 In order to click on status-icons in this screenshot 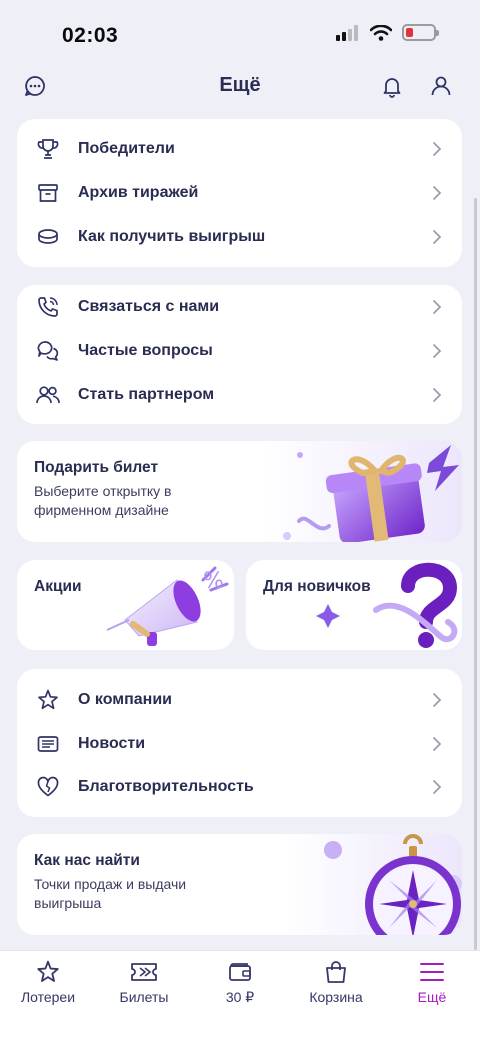, I will do `click(387, 32)`.